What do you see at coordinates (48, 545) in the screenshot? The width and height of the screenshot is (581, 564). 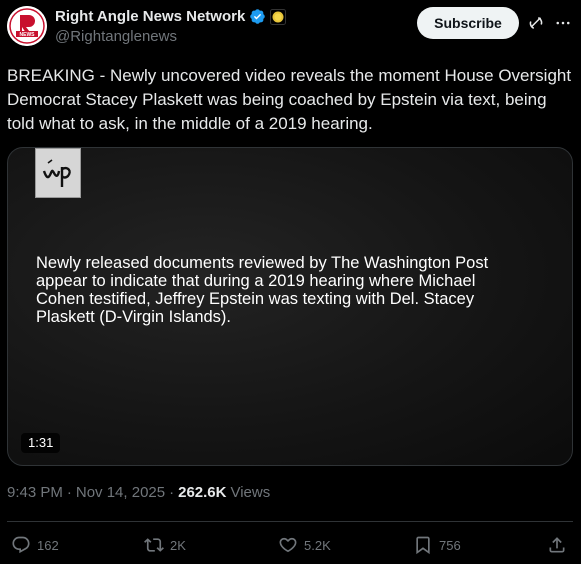 I see `reply-count: 162` at bounding box center [48, 545].